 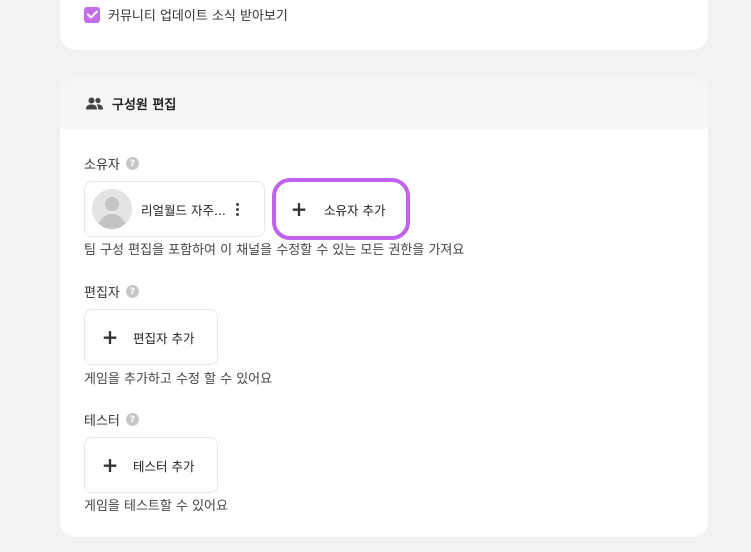 I want to click on owner-help-icon: ?, so click(x=132, y=163).